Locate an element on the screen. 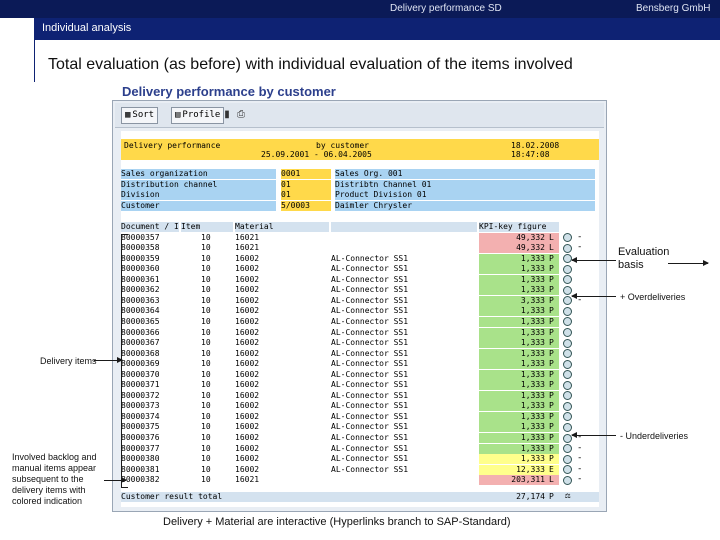 The height and width of the screenshot is (540, 720). cell-kpi: 49,332 is located at coordinates (514, 248).